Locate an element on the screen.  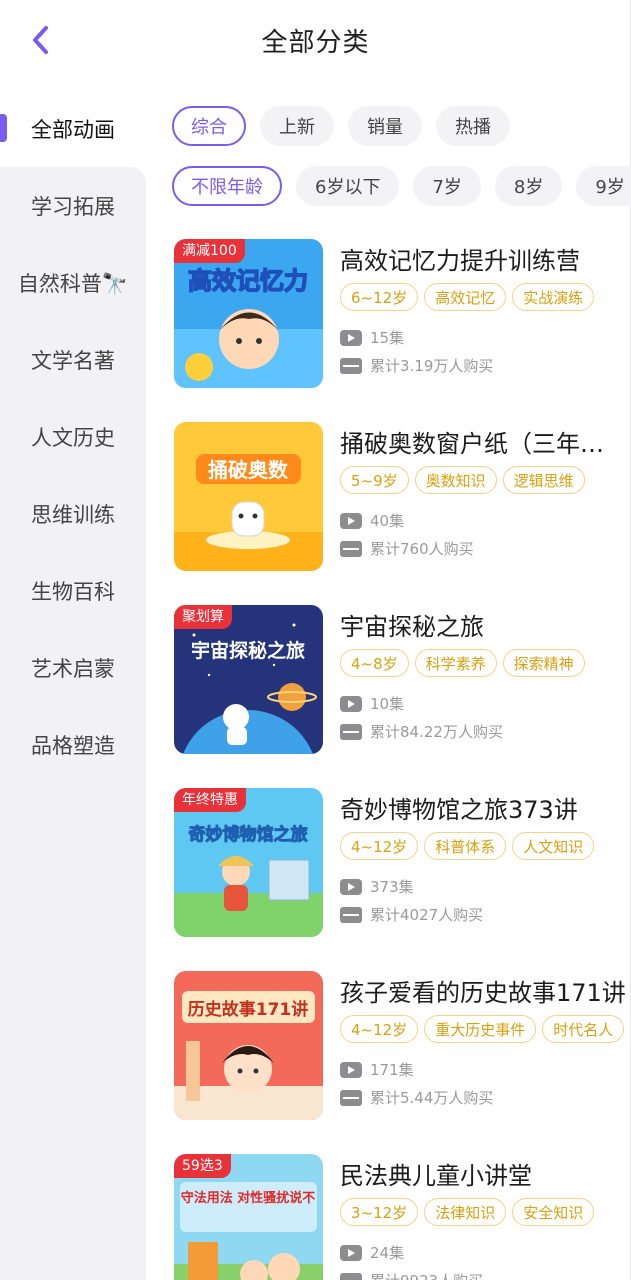
sidebar-item-biology: 生物百科 is located at coordinates (73, 590).